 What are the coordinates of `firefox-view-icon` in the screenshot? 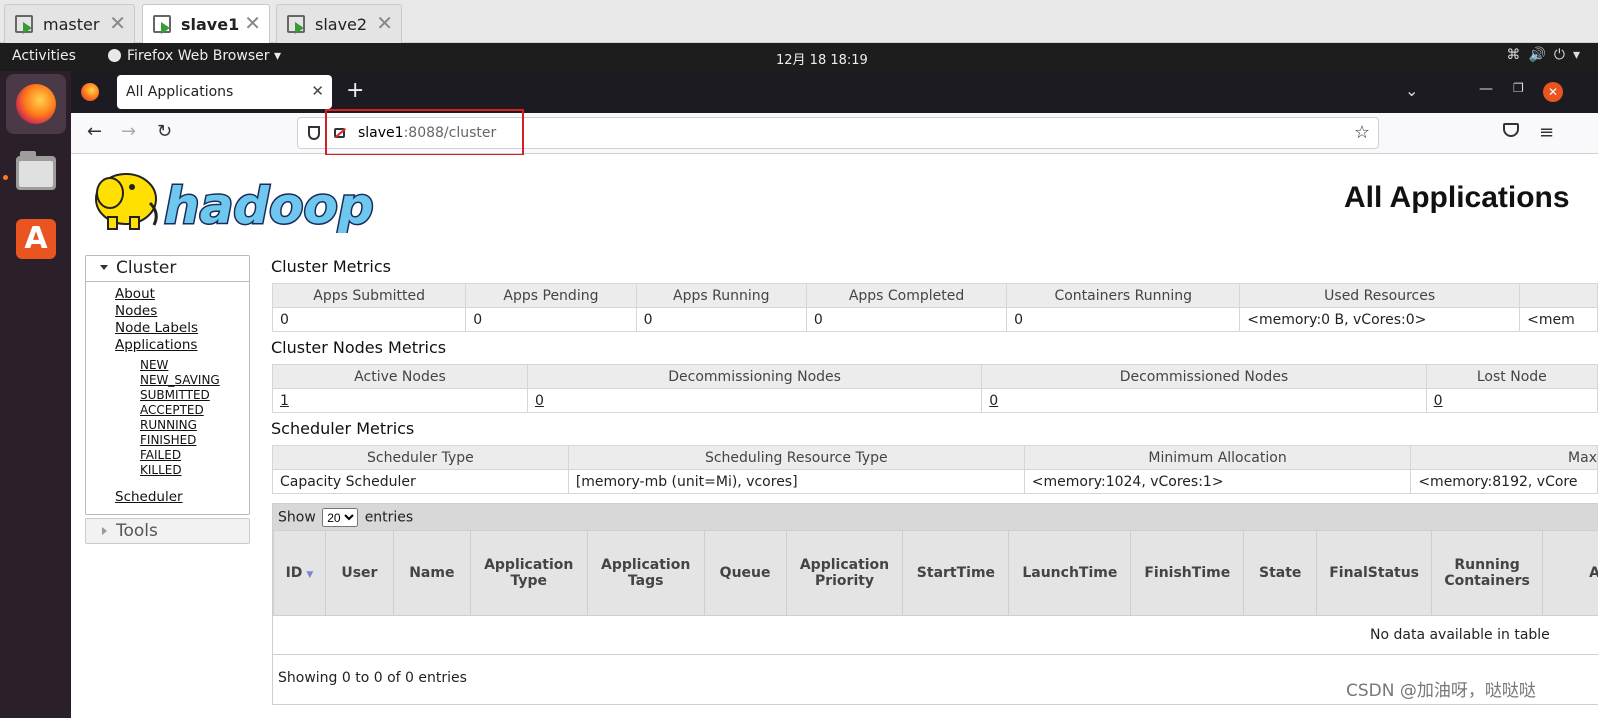 It's located at (90, 92).